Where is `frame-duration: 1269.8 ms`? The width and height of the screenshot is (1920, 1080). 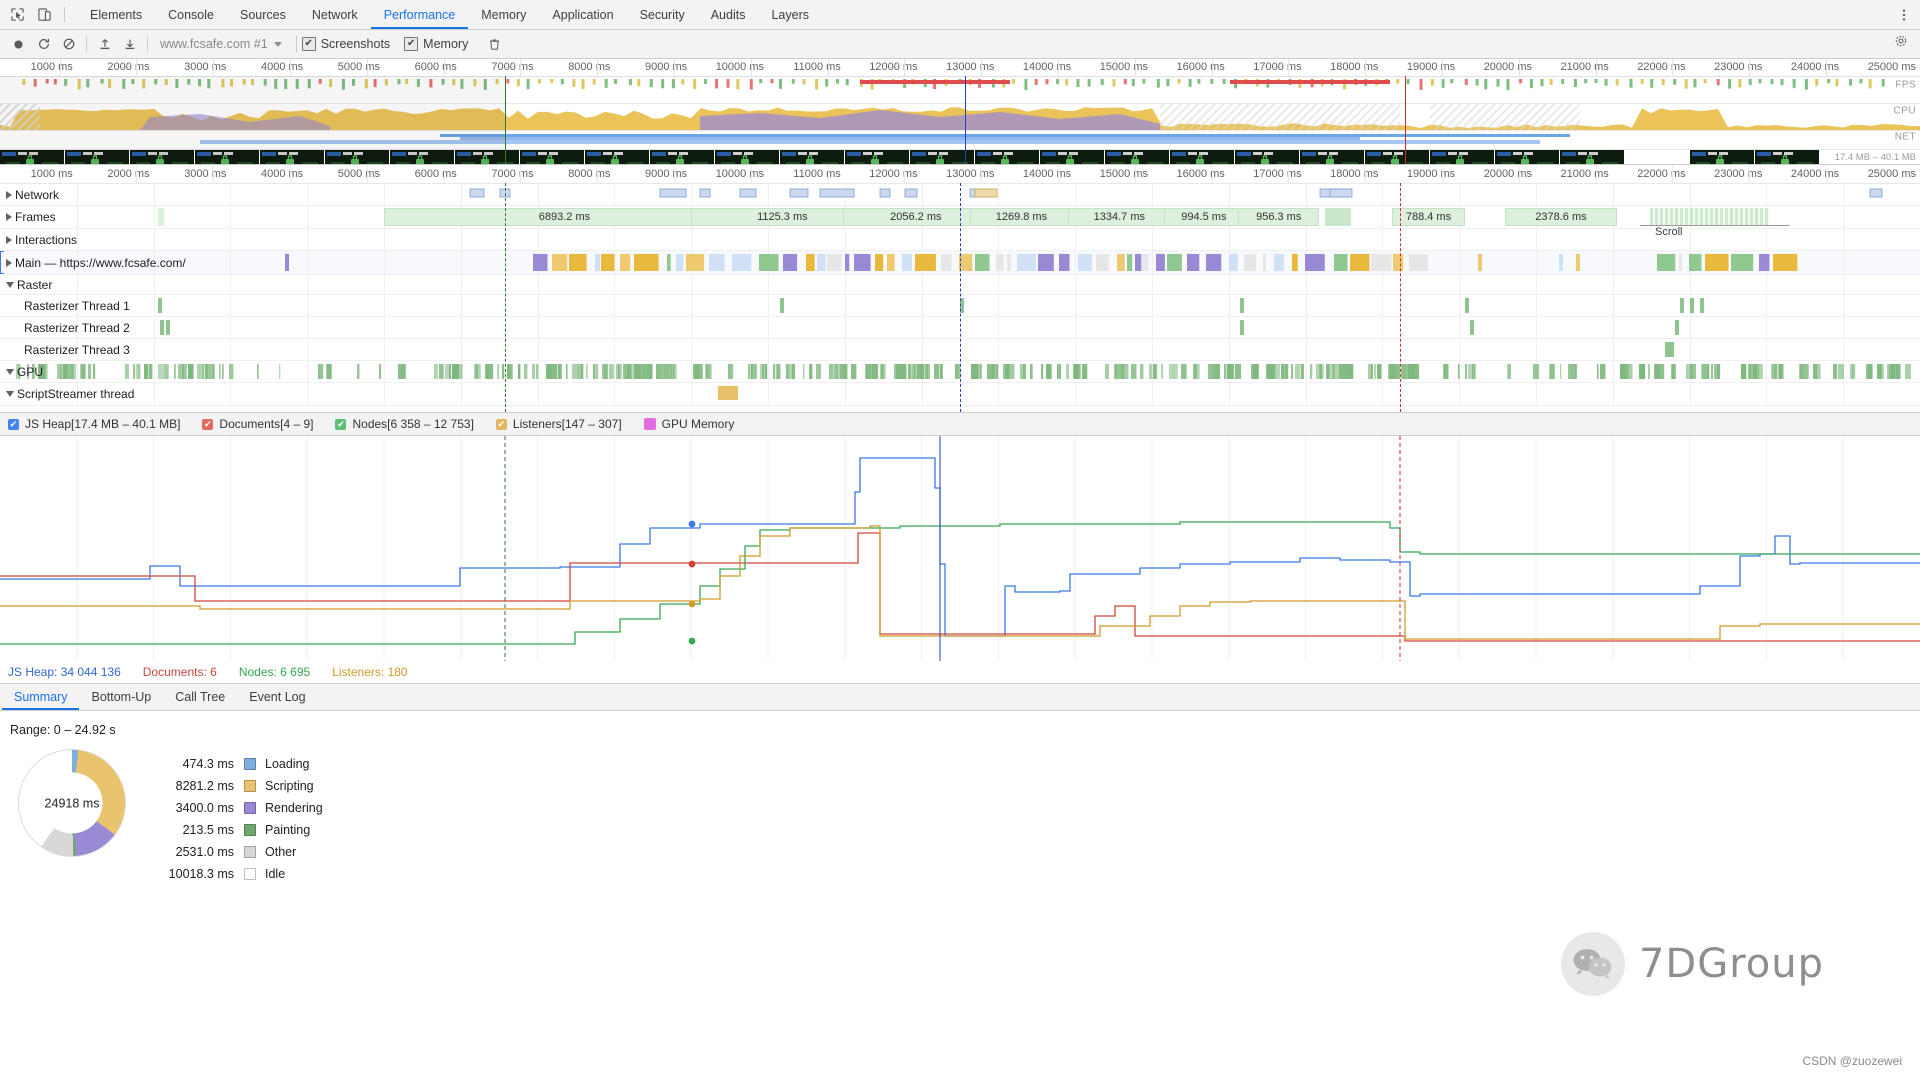
frame-duration: 1269.8 ms is located at coordinates (1021, 217).